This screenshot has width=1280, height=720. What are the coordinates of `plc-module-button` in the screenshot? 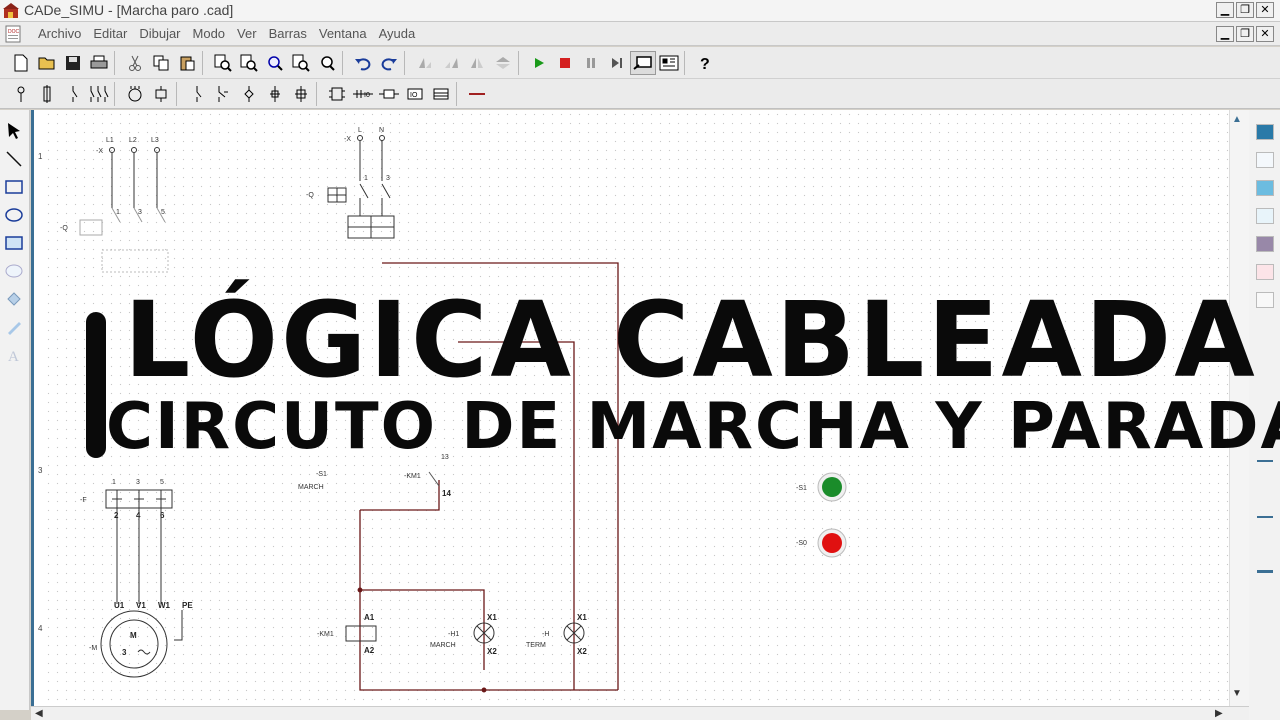 It's located at (441, 94).